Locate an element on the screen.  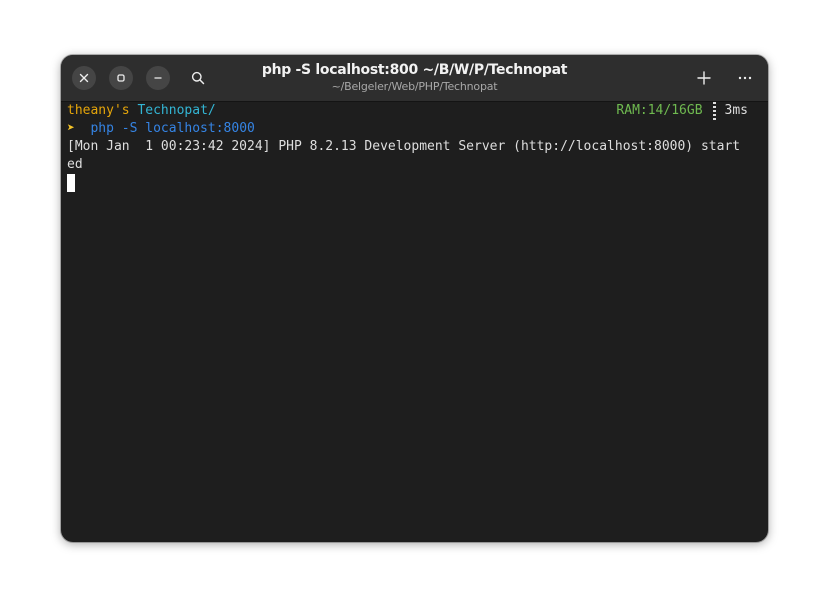
prompt-user: theany's is located at coordinates (98, 110).